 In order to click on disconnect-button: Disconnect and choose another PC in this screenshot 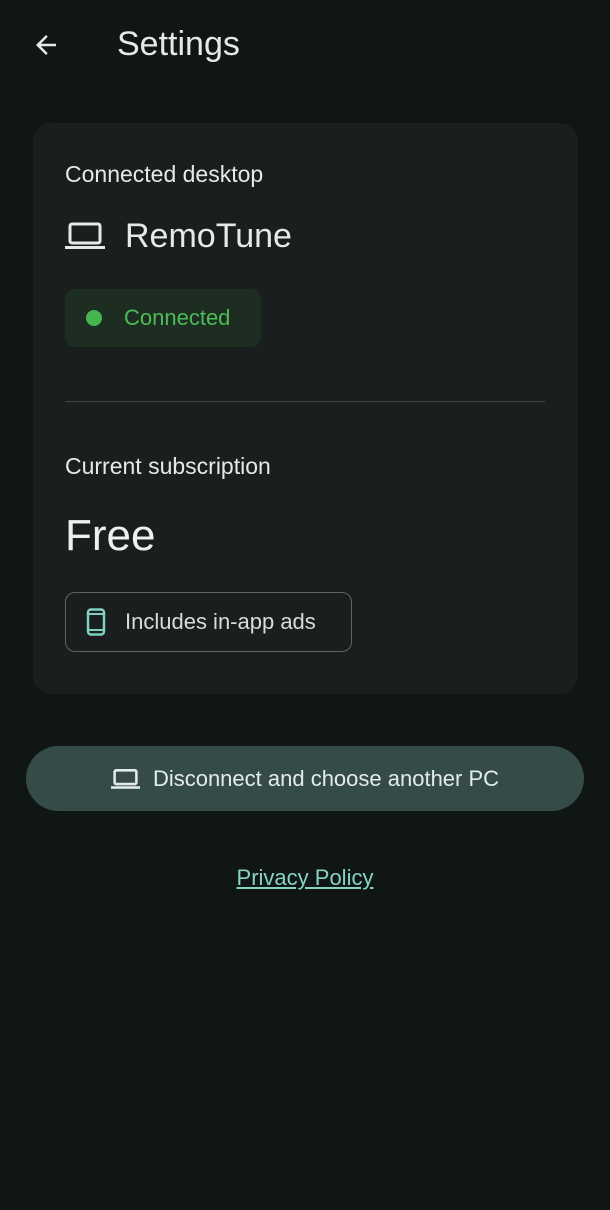, I will do `click(305, 778)`.